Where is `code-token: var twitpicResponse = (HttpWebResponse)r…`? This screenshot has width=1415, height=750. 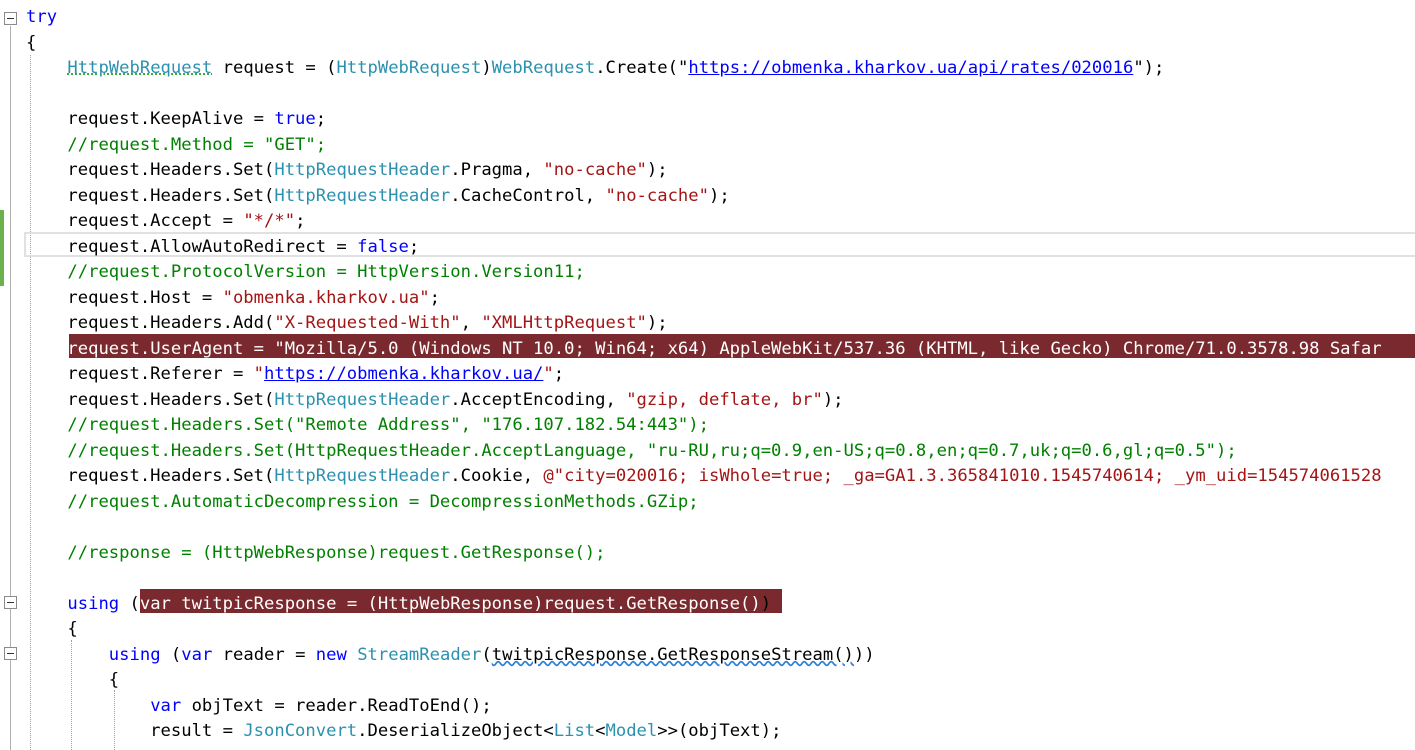 code-token: var twitpicResponse = (HttpWebResponse)r… is located at coordinates (450, 603).